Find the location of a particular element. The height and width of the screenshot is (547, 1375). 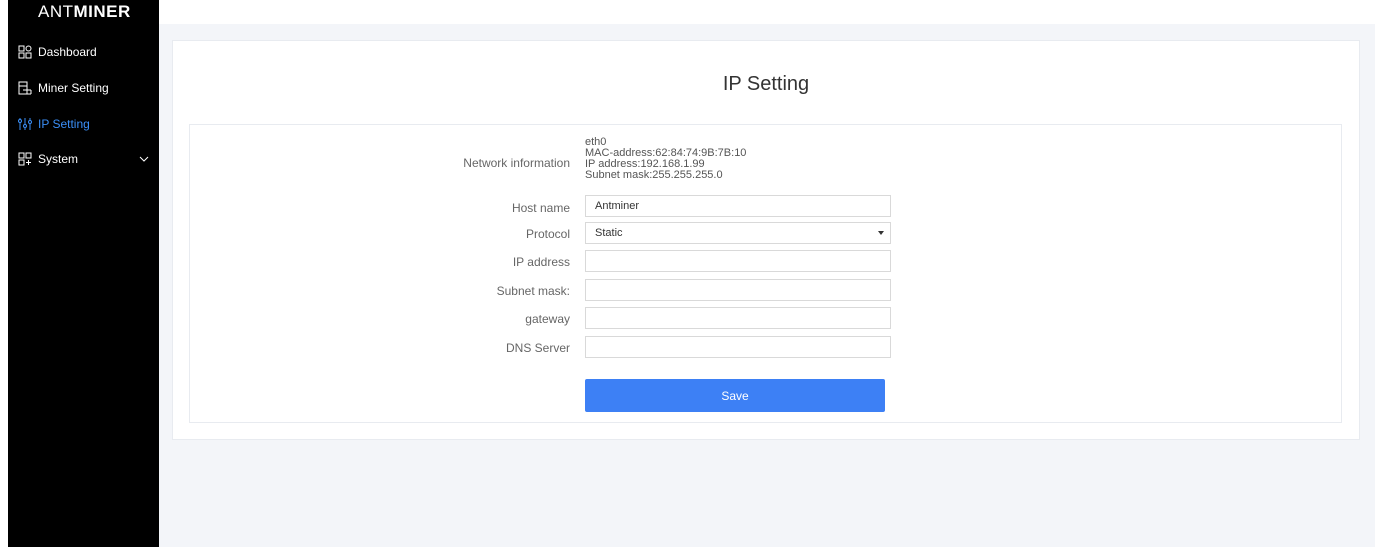

subnet-mask-input is located at coordinates (738, 290).